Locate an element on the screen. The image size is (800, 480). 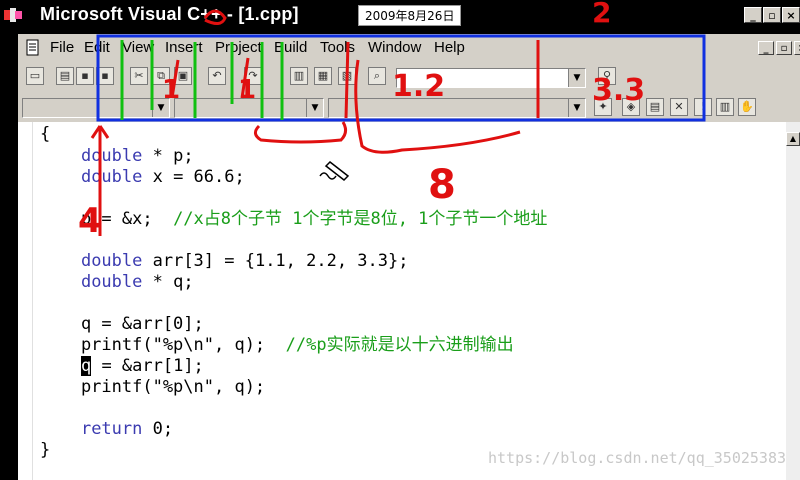
window-list-icon: ▧ is located at coordinates (347, 76).